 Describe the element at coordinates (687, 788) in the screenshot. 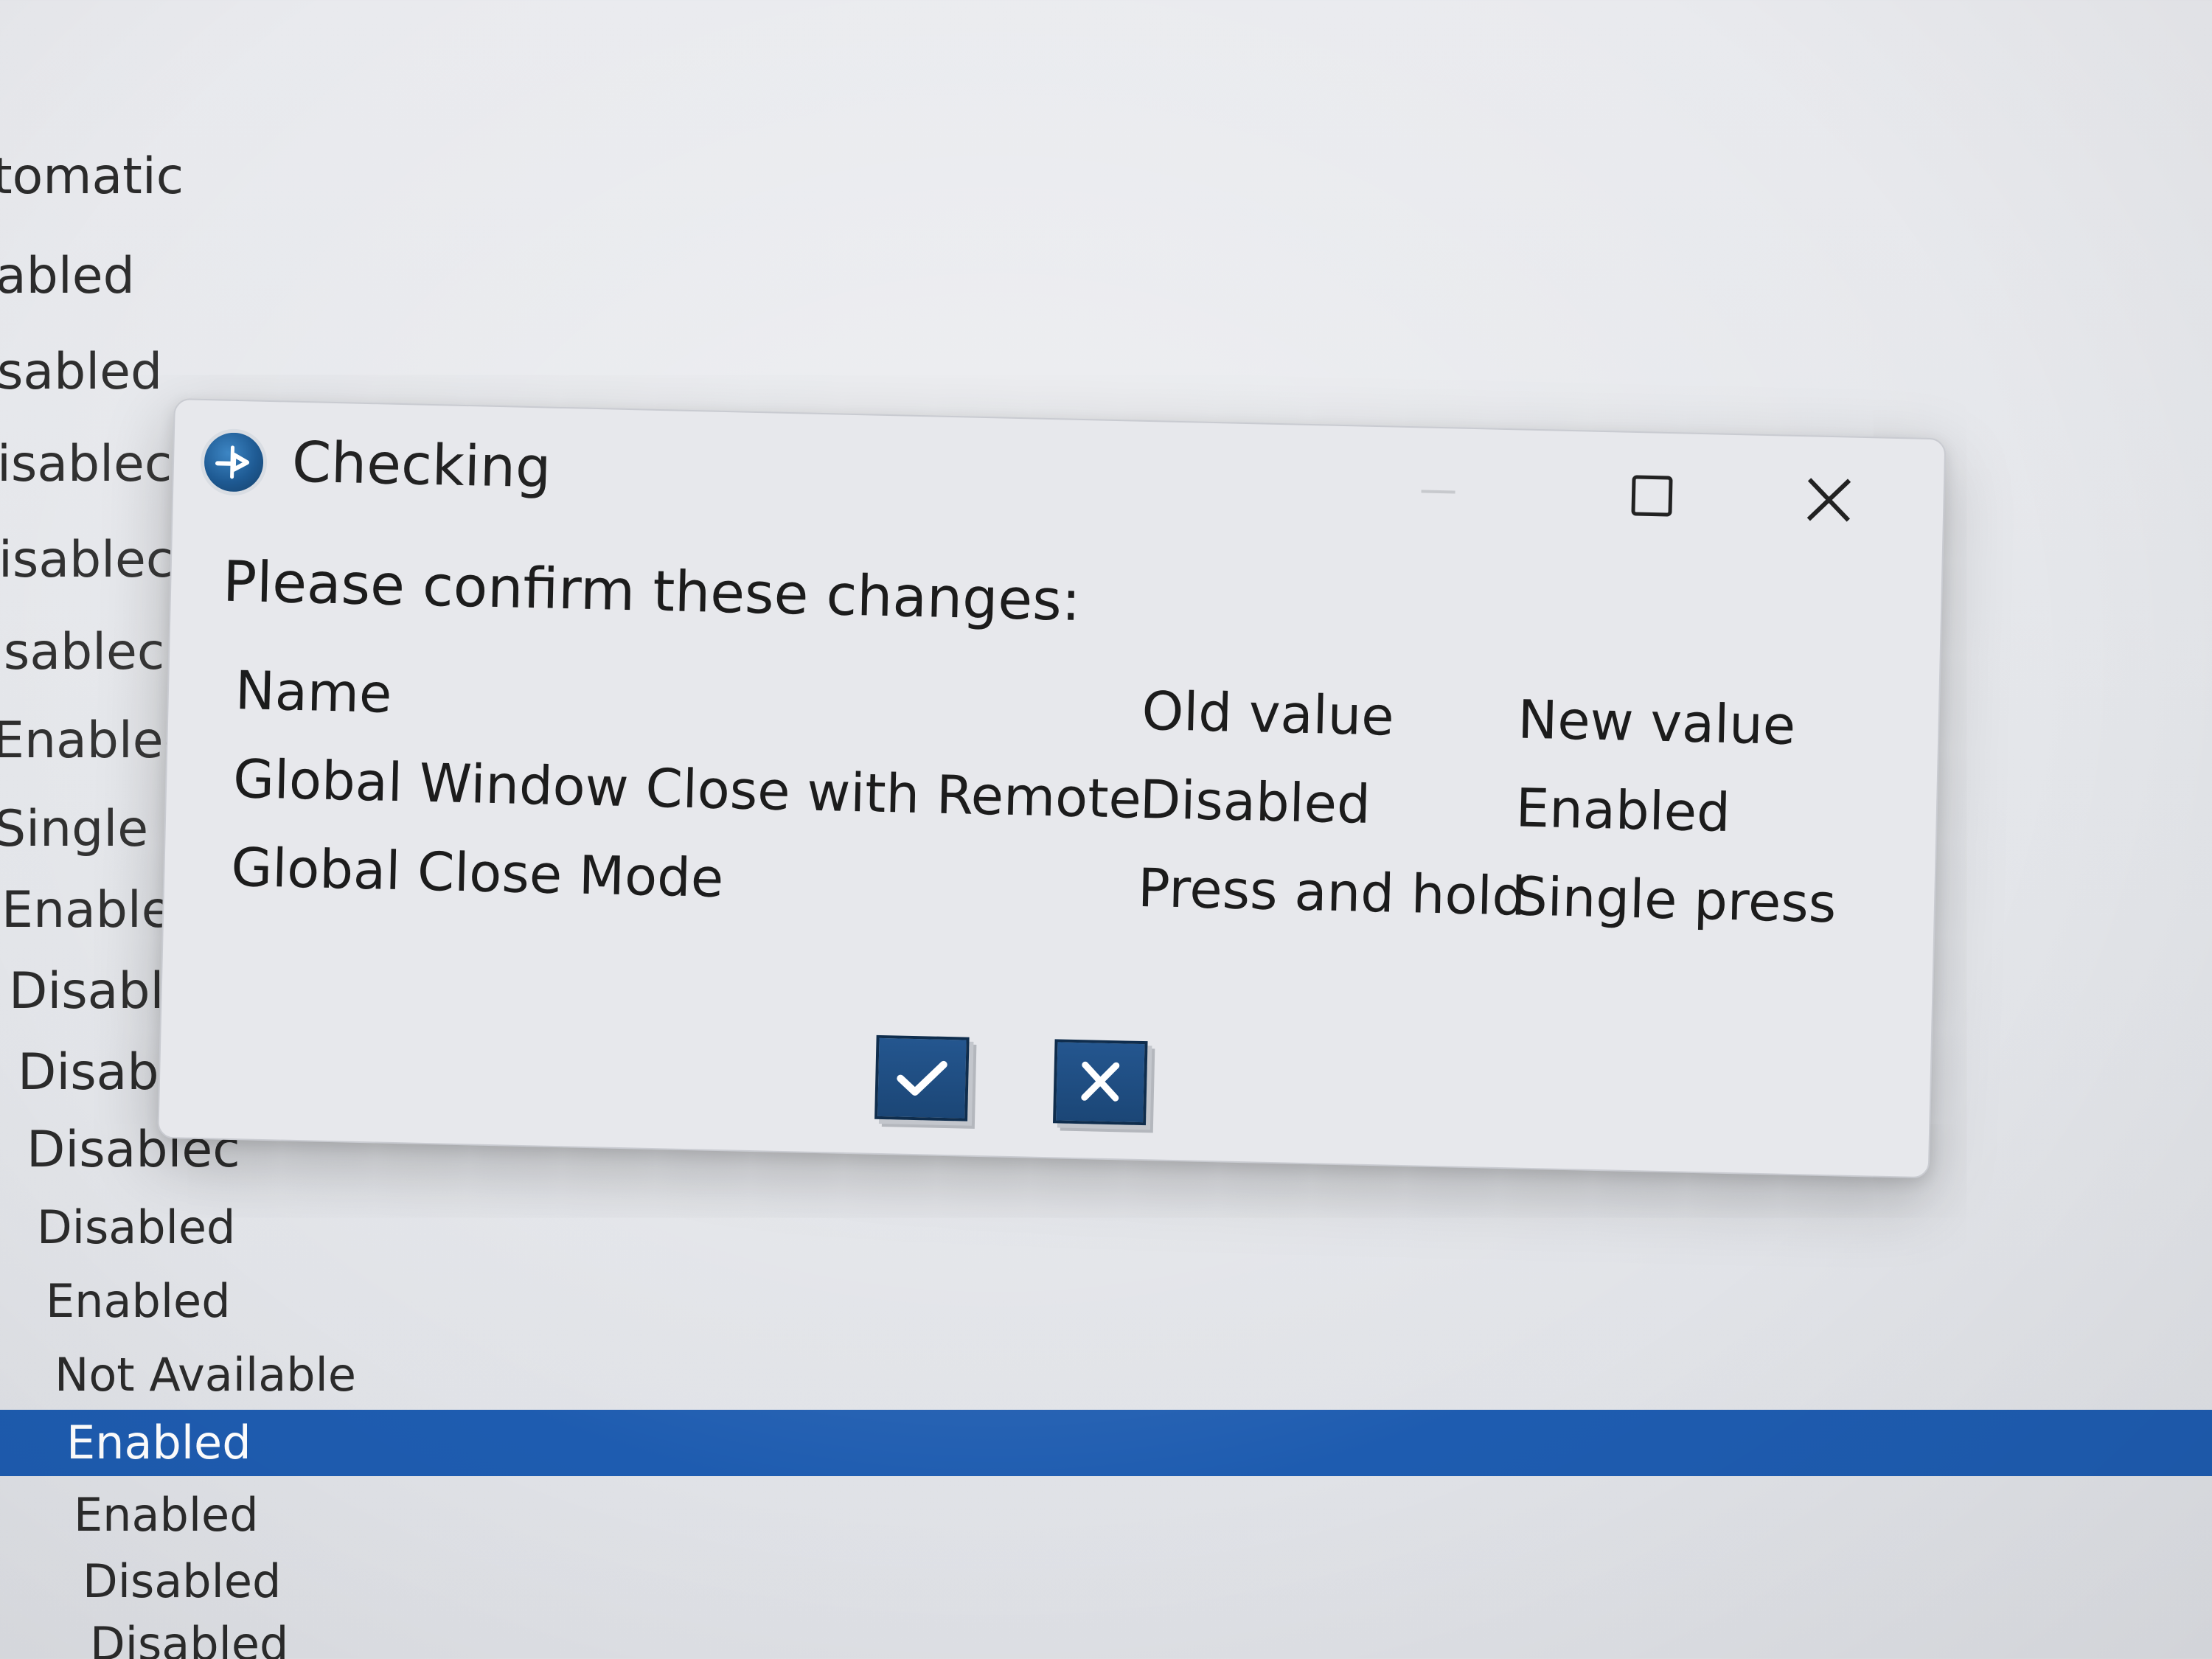

I see `row-name: Global Window Close with Remote` at that location.